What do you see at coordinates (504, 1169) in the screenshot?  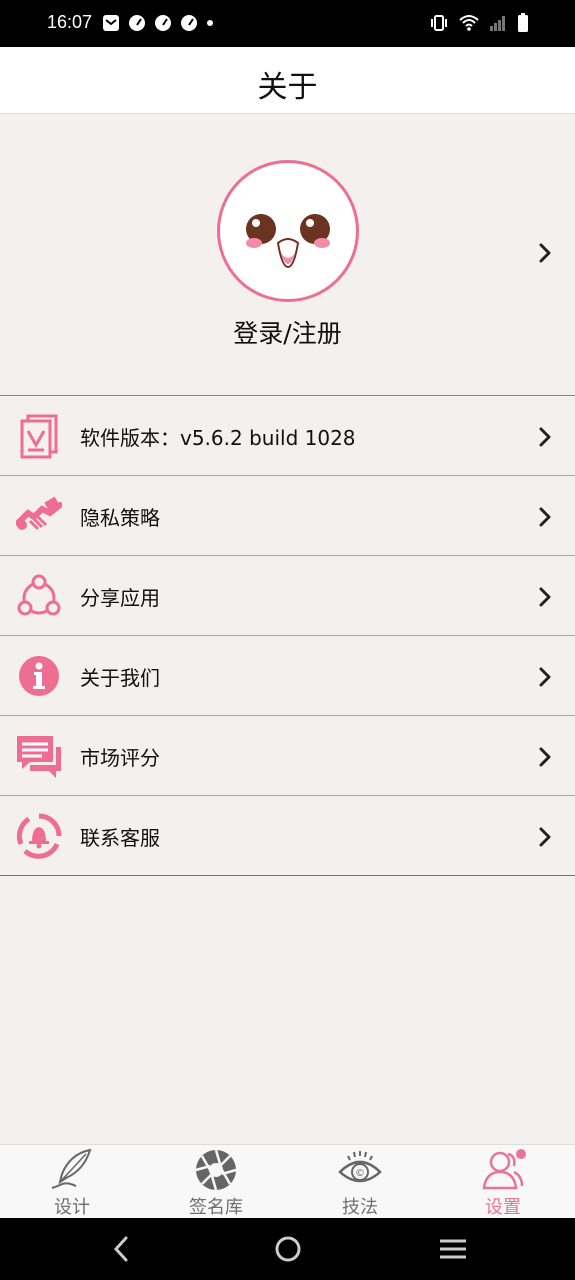 I see `users-icon` at bounding box center [504, 1169].